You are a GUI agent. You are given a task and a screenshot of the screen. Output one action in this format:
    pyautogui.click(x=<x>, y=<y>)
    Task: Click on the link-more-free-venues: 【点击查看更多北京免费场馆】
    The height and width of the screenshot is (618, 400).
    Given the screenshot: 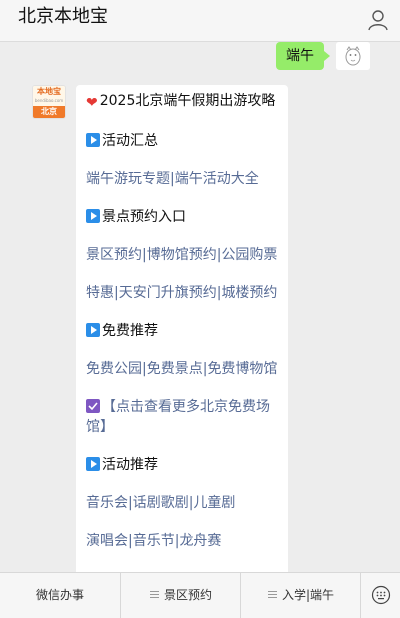 What is the action you would take?
    pyautogui.click(x=178, y=417)
    